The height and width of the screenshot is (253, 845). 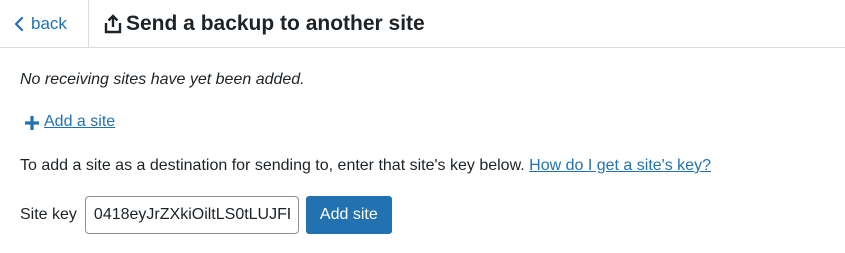 I want to click on back-link: back, so click(x=44, y=23).